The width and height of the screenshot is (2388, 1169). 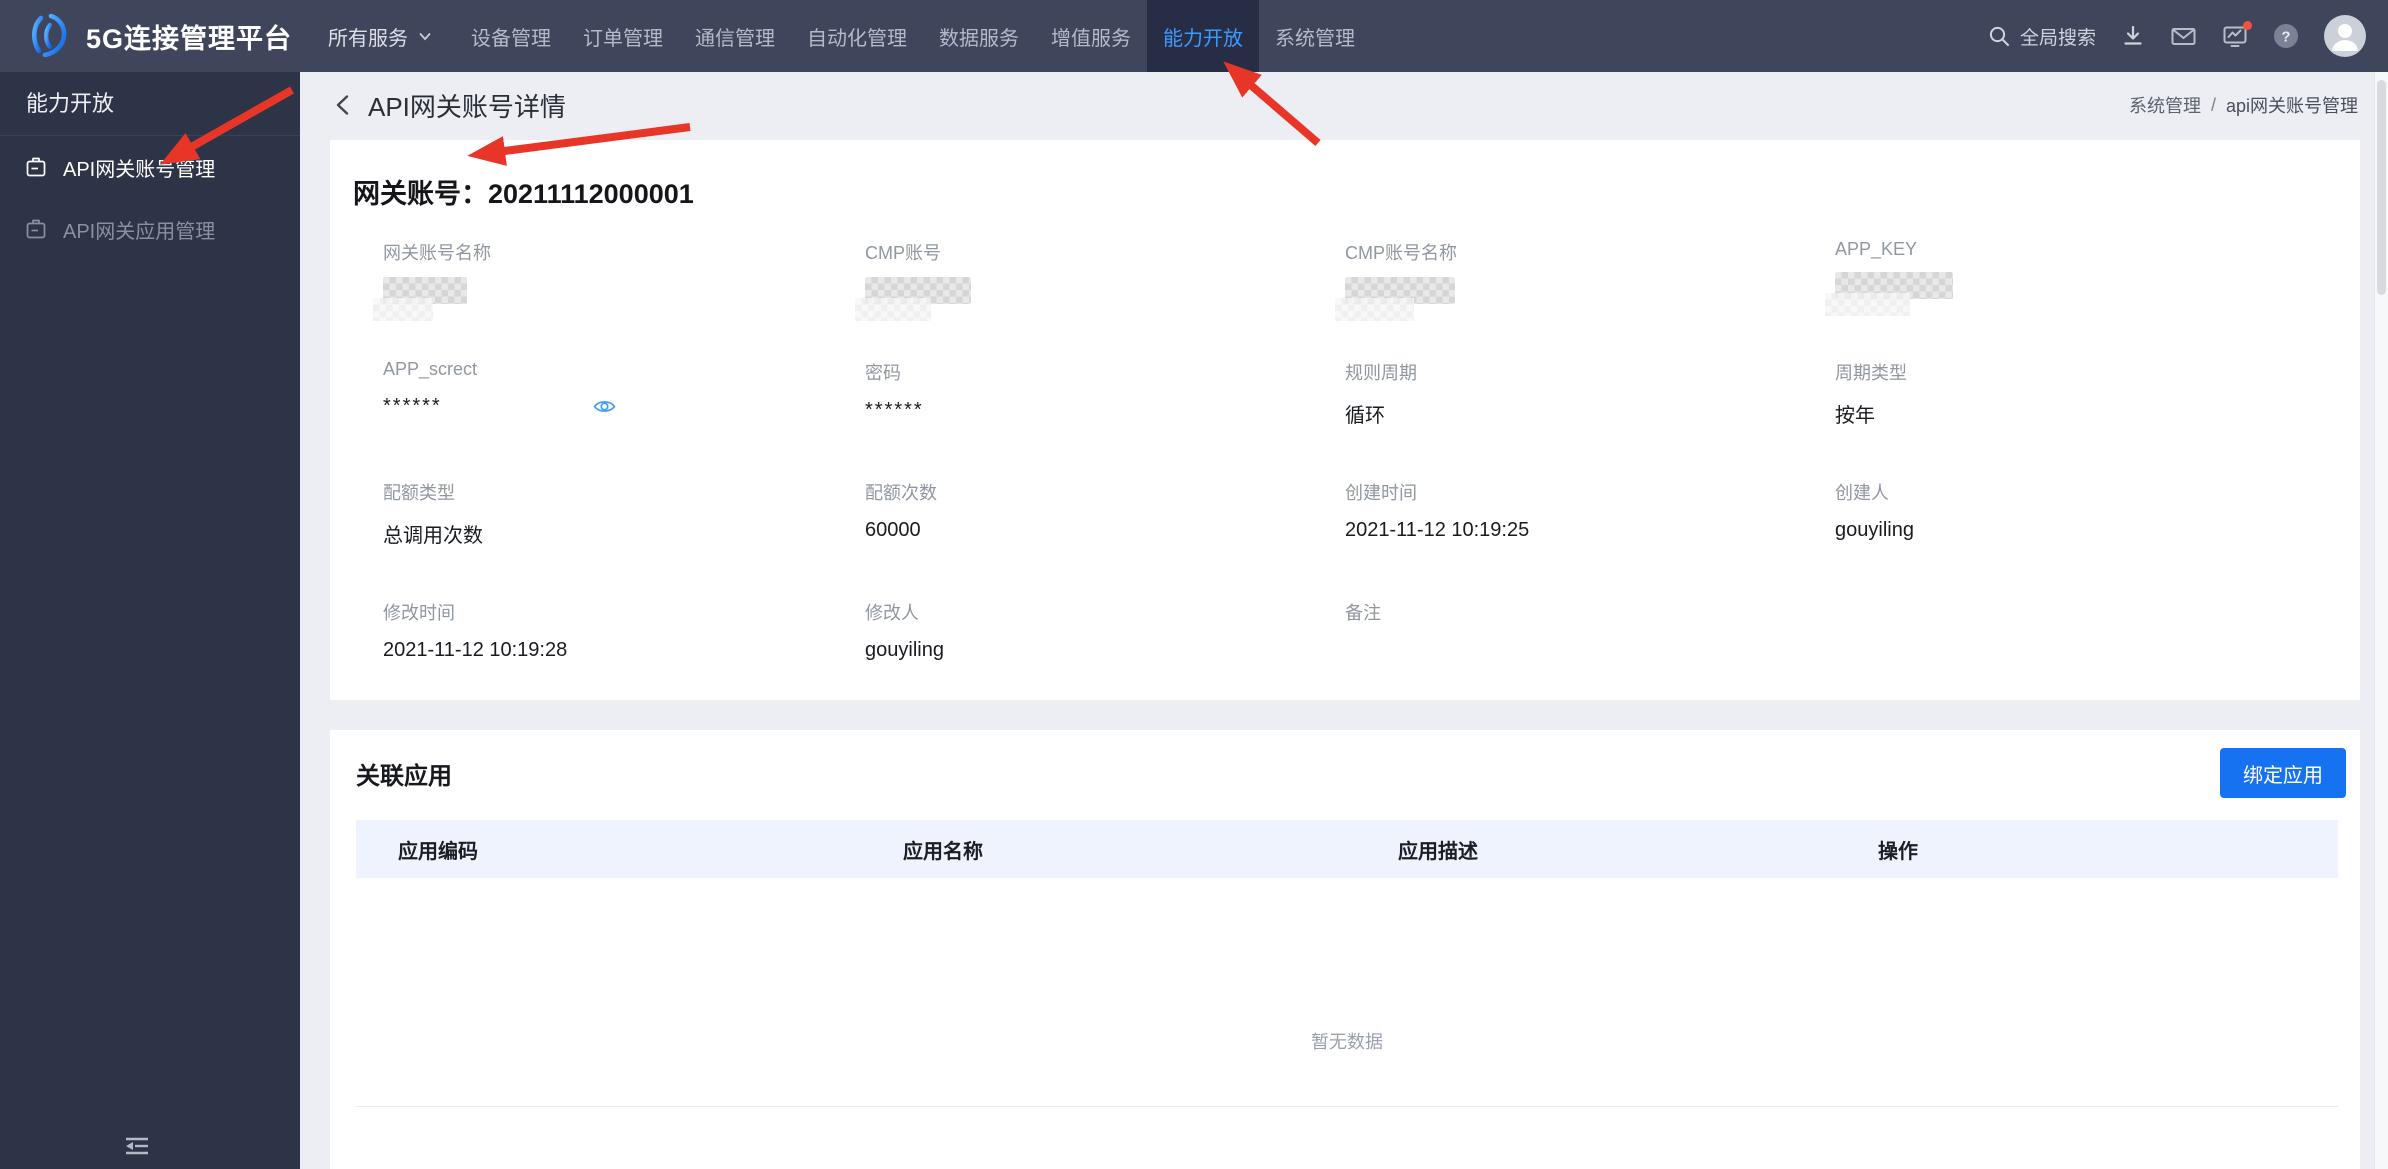 I want to click on field-creator: 创建人 gouyiling, so click(x=1874, y=512).